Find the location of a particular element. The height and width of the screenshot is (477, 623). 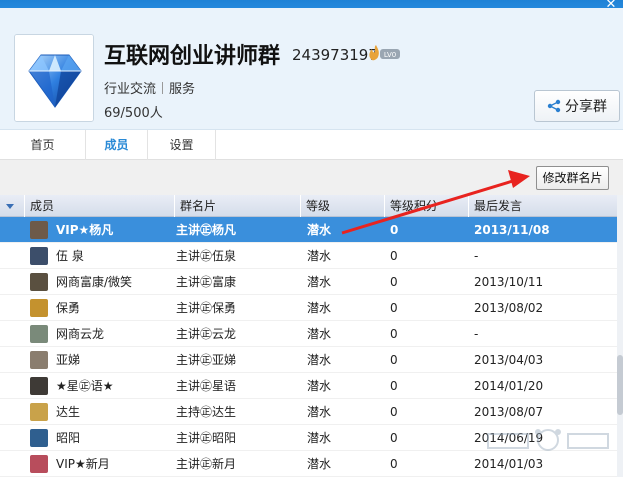

member-row: 昭阳 主讲㊣昭阳 潜水 0 2014/06/19 is located at coordinates (311, 438).